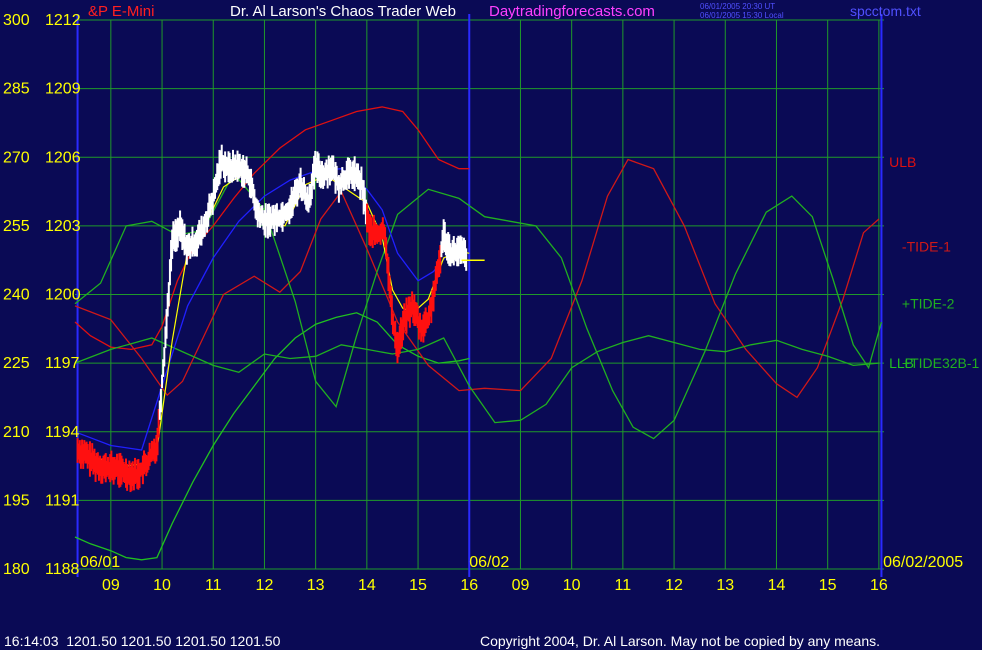 This screenshot has width=982, height=650. Describe the element at coordinates (142, 641) in the screenshot. I see `last-quote: 16:14:03 1201.50 1201.50 1201.50 1201.50` at that location.